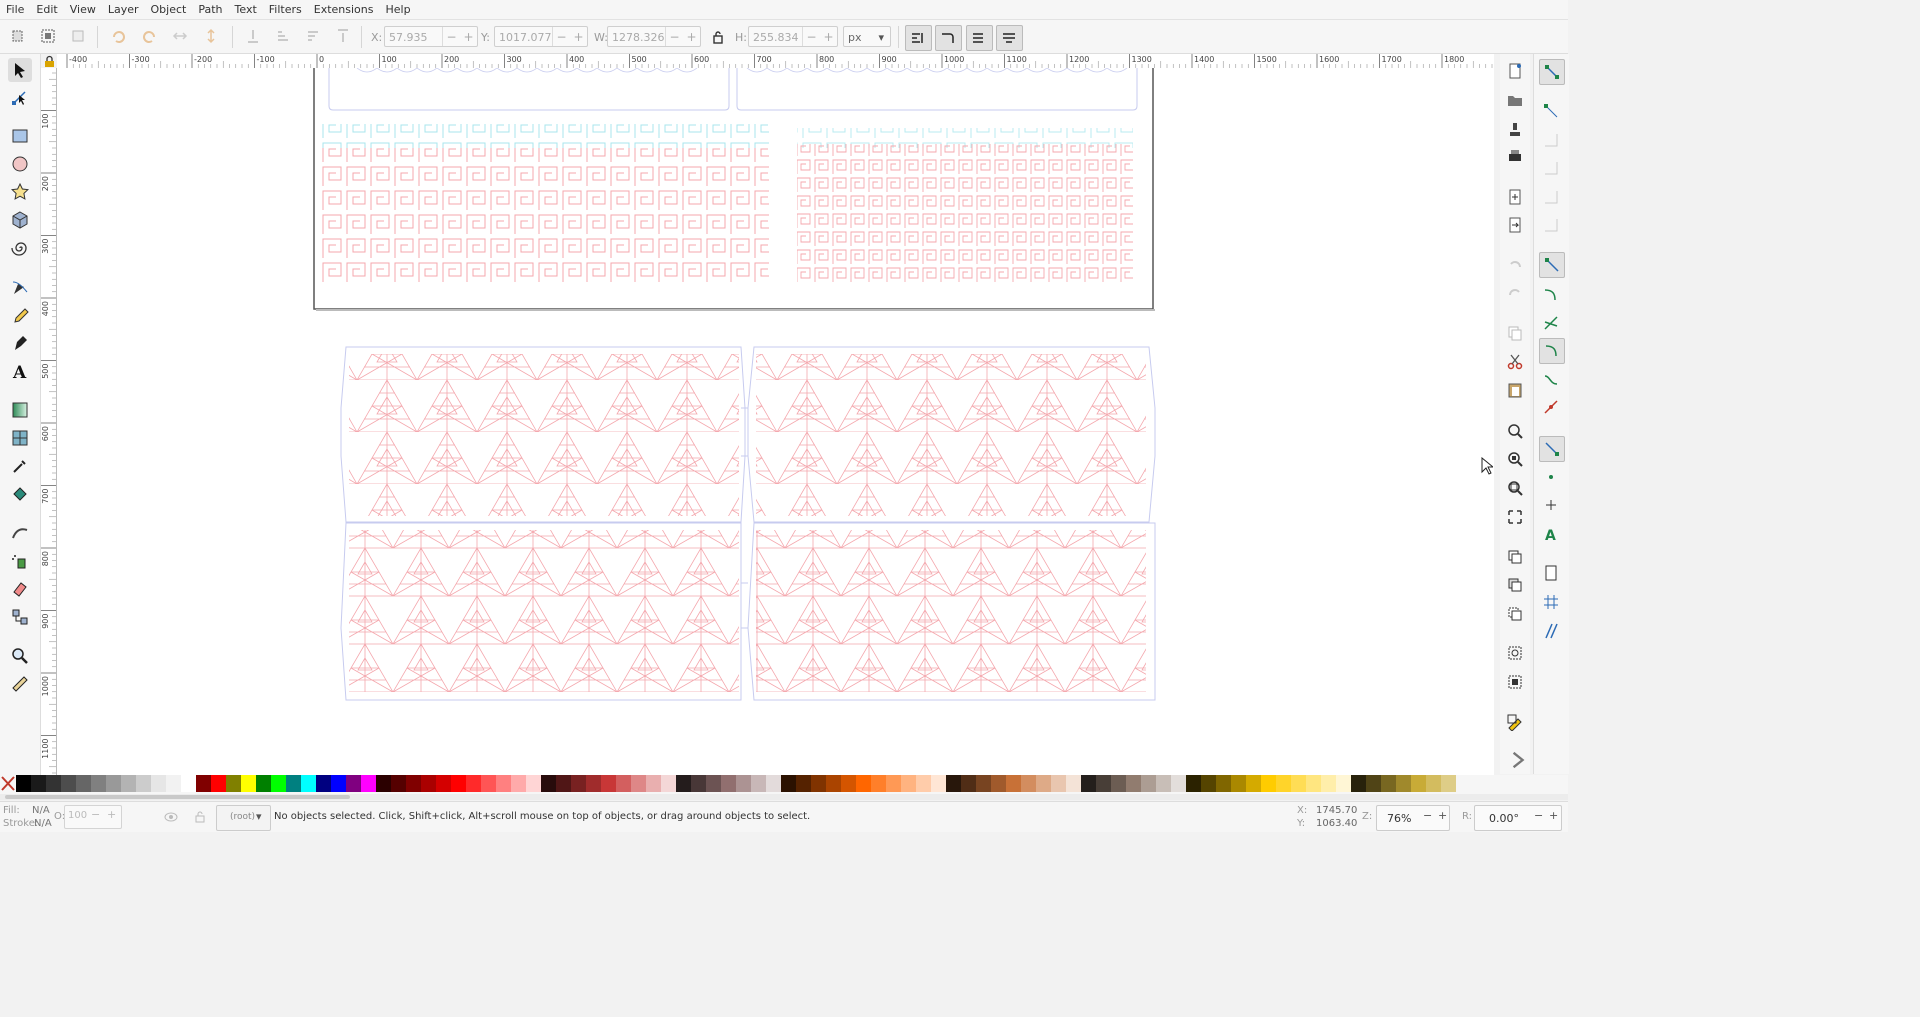 The width and height of the screenshot is (1920, 1017). Describe the element at coordinates (1551, 379) in the screenshot. I see `snap-smooth-nodes-icon` at that location.